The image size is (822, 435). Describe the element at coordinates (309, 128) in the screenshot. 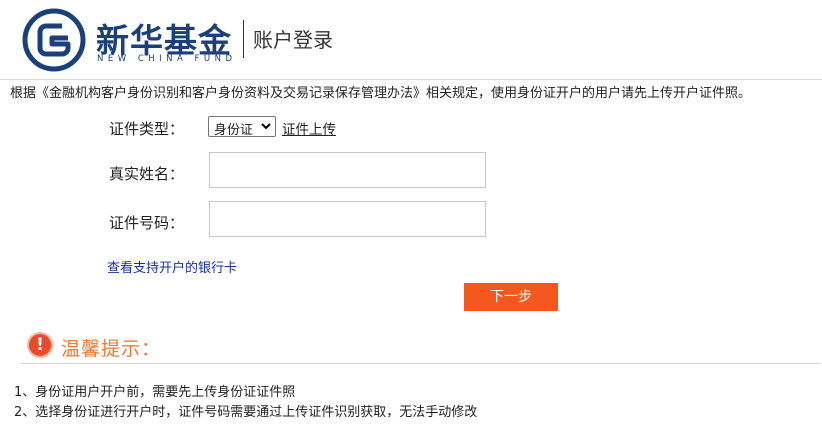

I see `upload-id-link: 证件上传` at that location.